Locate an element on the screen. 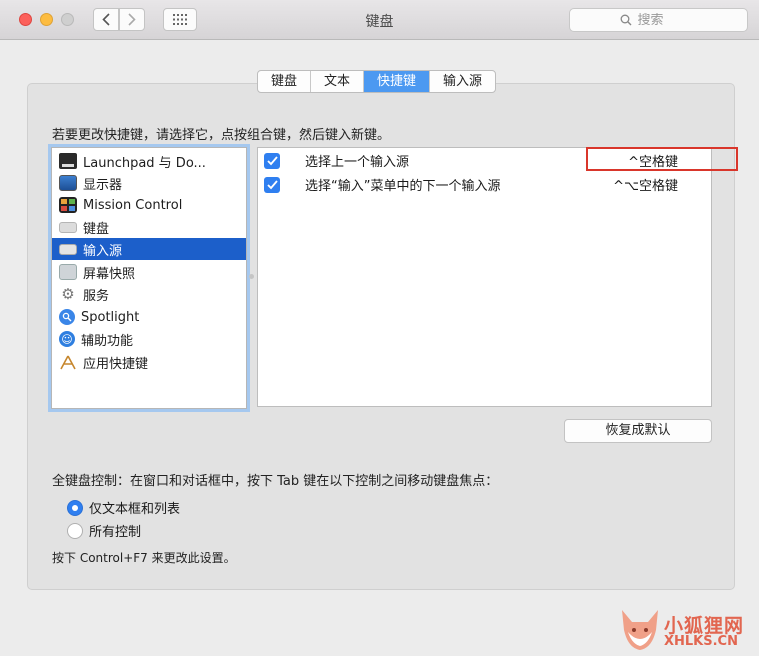  tab-shortcuts: 快捷键 is located at coordinates (397, 81).